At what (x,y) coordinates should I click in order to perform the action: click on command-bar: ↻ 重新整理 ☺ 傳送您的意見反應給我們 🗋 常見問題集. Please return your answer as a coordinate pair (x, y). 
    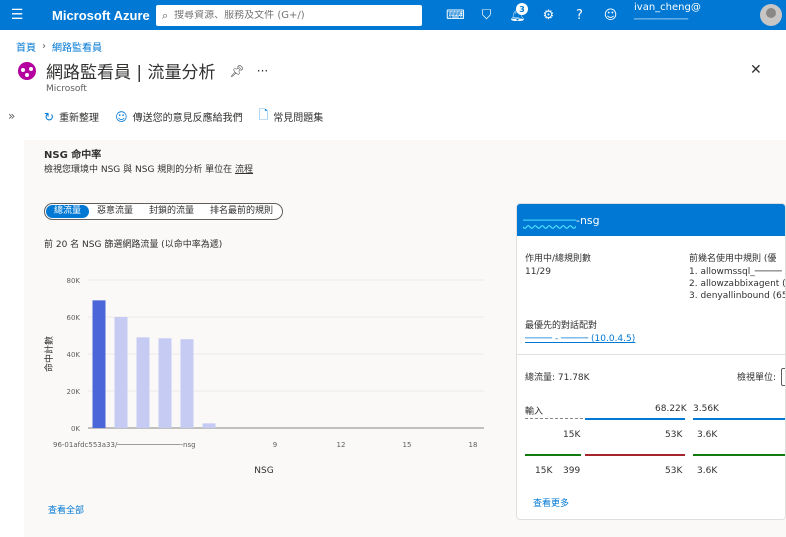
    Looking at the image, I should click on (183, 116).